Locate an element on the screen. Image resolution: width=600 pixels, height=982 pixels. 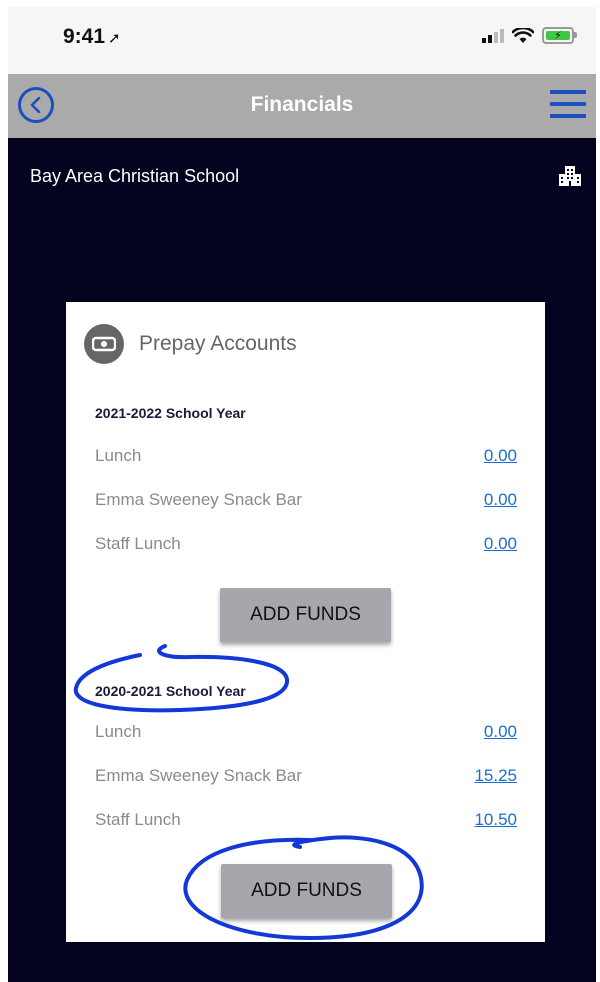
battery-charging-icon: ⚡ is located at coordinates (559, 35).